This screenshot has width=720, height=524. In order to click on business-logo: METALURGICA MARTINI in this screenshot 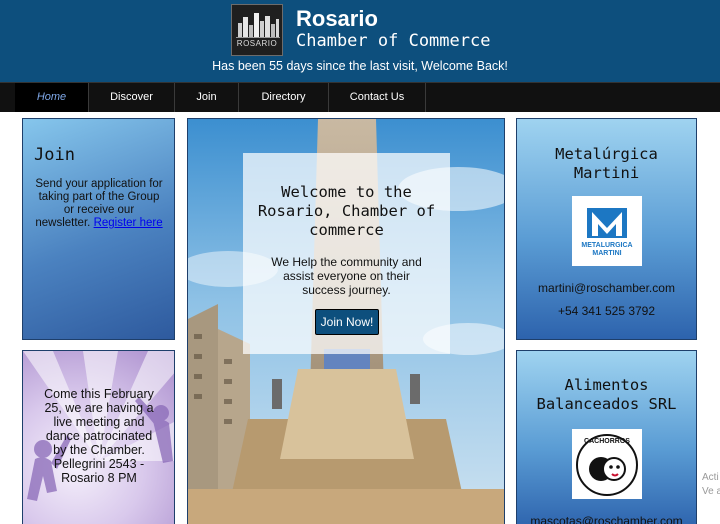, I will do `click(607, 231)`.